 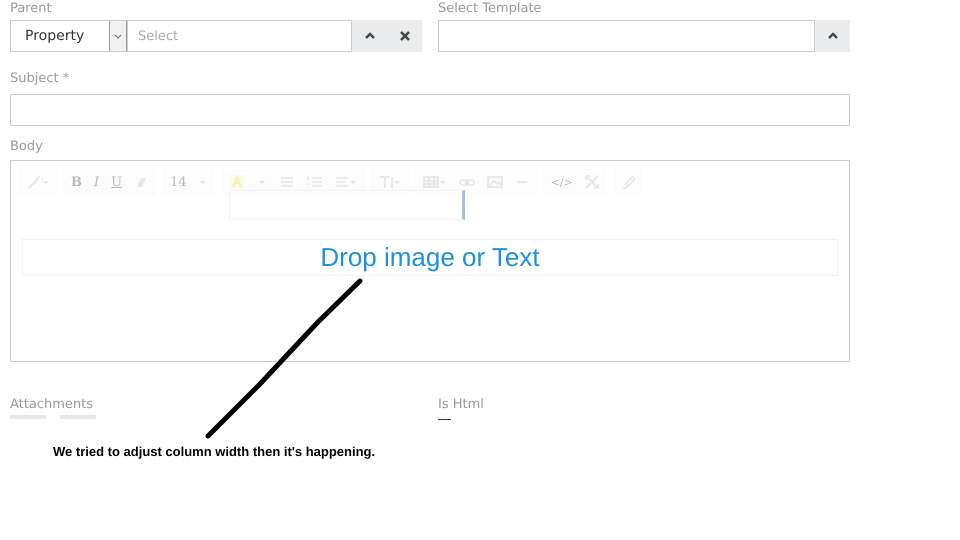 What do you see at coordinates (561, 182) in the screenshot?
I see `code-view-button: </>` at bounding box center [561, 182].